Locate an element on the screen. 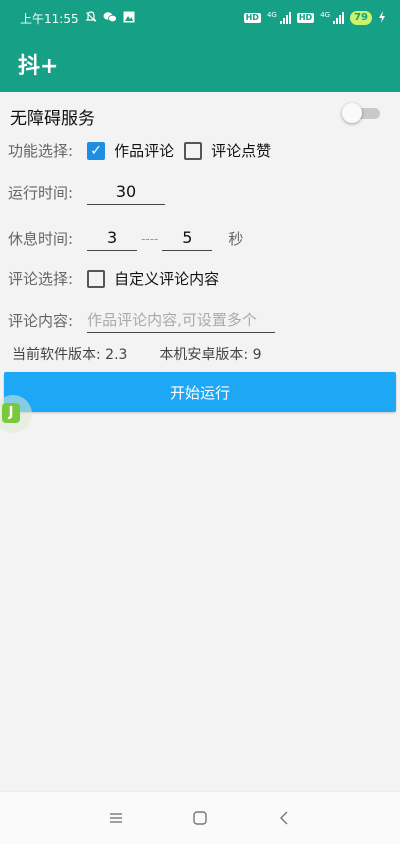  work-comment-checkbox: ✓ is located at coordinates (96, 150).